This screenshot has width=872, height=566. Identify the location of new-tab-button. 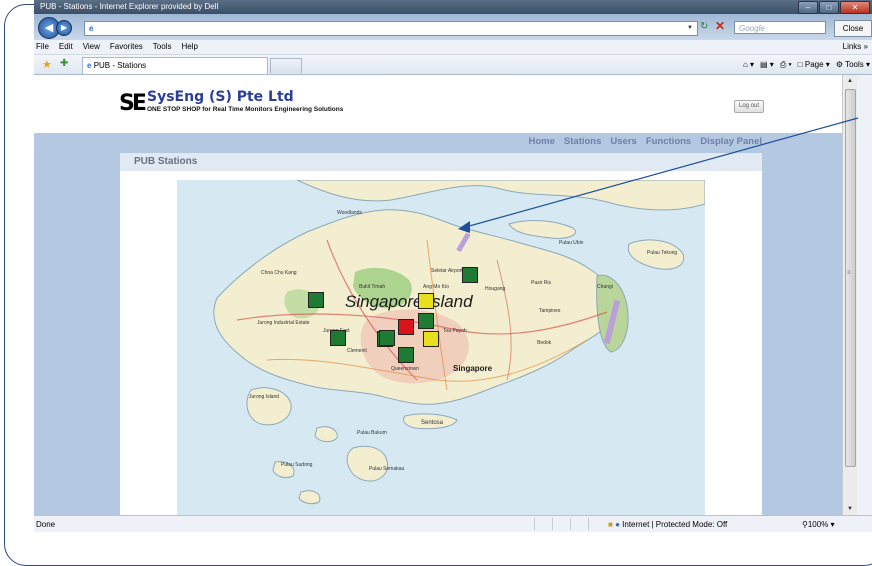
(286, 65).